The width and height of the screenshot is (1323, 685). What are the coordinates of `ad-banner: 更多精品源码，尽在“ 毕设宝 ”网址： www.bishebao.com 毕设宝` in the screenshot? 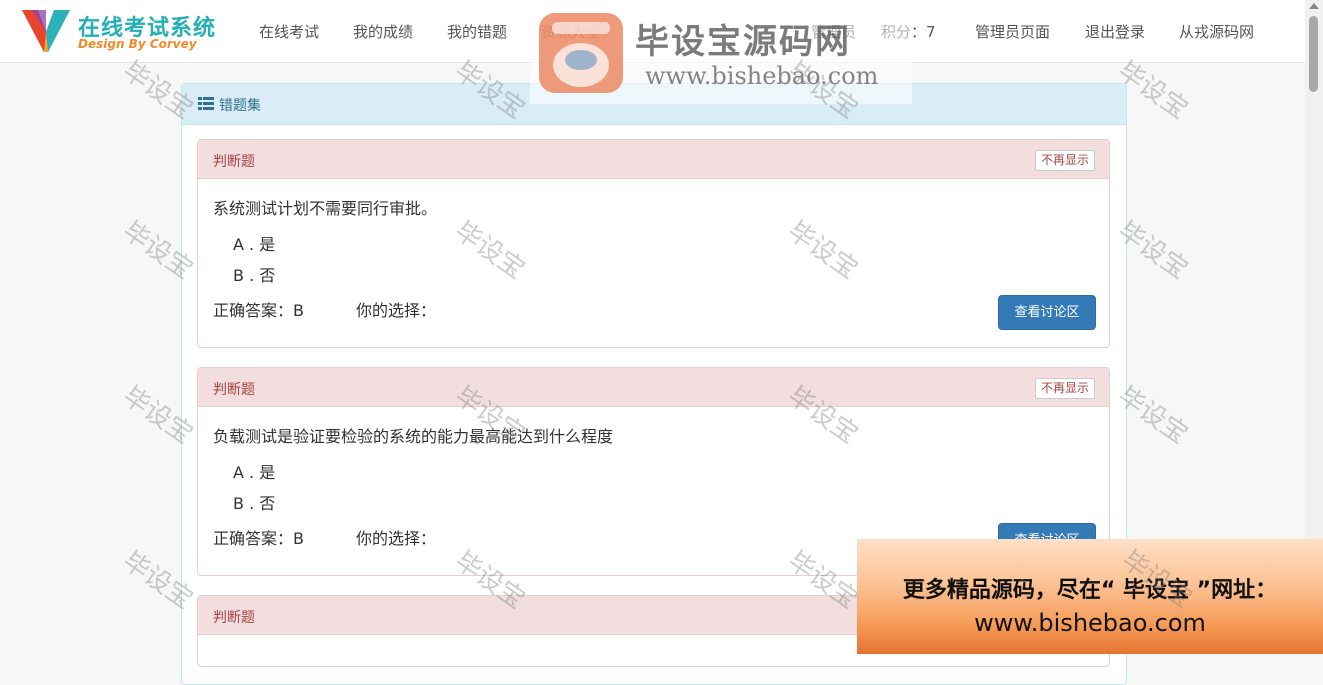 It's located at (1090, 596).